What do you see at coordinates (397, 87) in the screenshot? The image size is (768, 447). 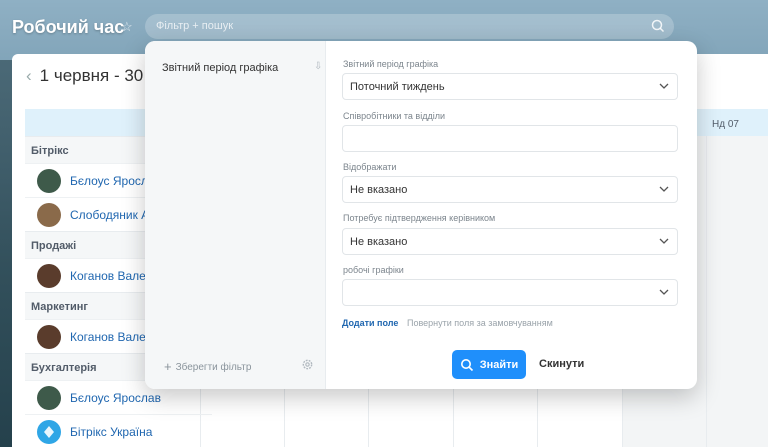 I see `field-value: Поточний тиждень` at bounding box center [397, 87].